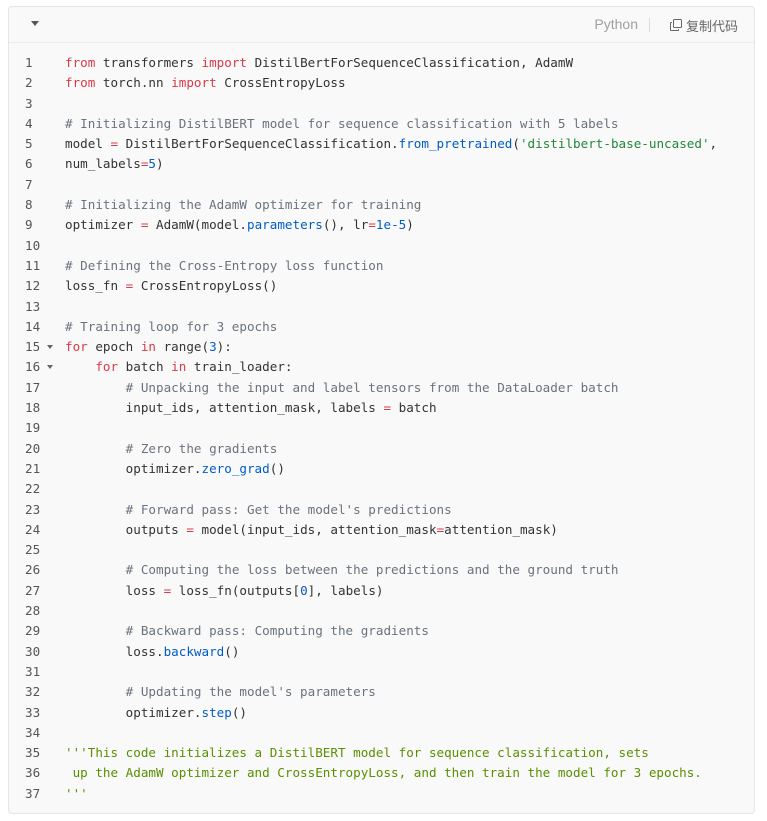  Describe the element at coordinates (381, 307) in the screenshot. I see `code-line: 13` at that location.